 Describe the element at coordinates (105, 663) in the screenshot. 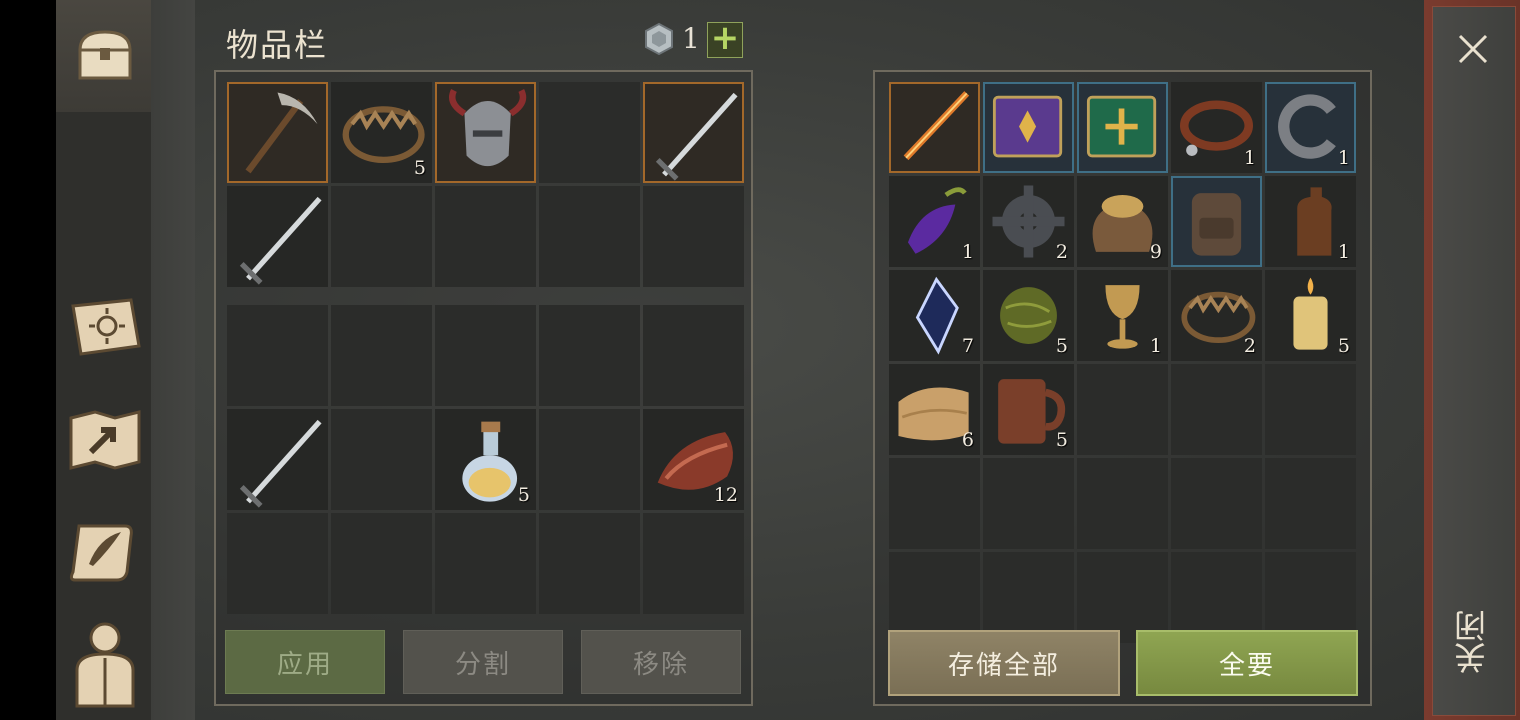

I see `character-icon` at that location.